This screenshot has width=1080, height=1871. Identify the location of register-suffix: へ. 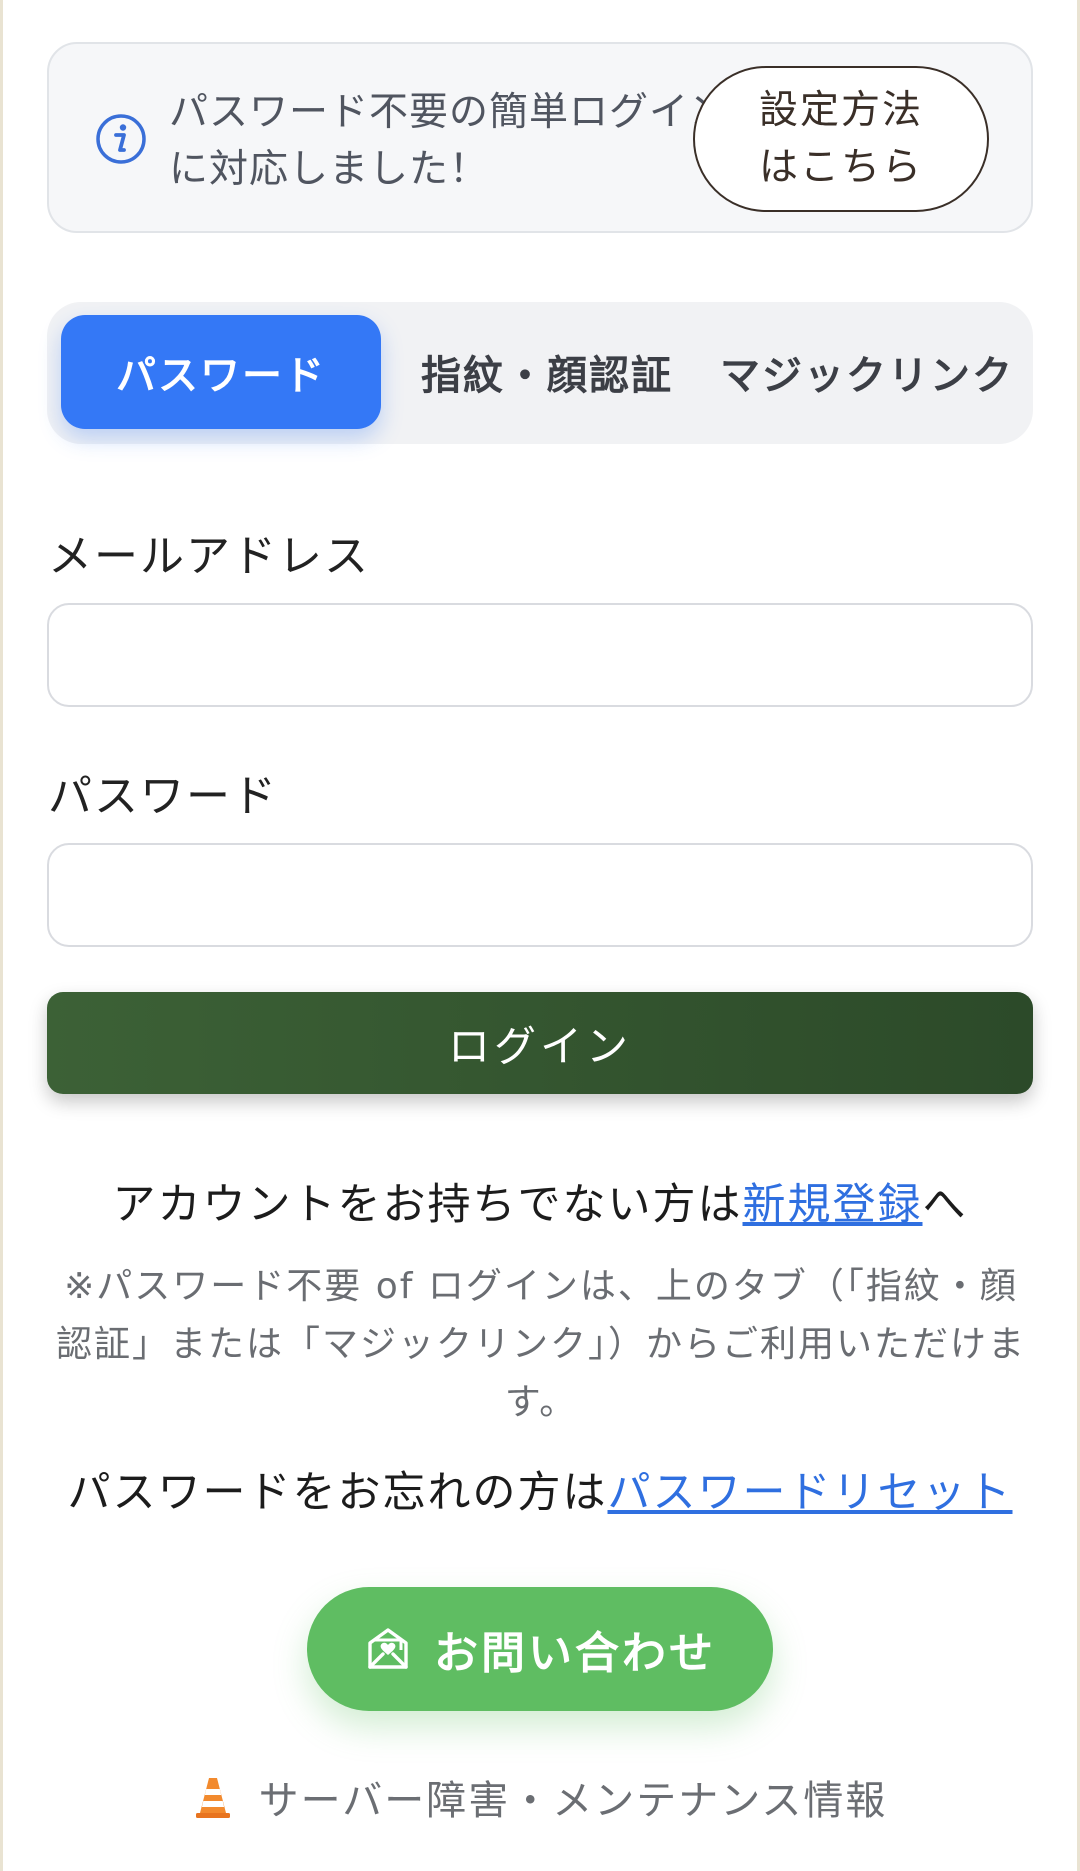
(945, 1205).